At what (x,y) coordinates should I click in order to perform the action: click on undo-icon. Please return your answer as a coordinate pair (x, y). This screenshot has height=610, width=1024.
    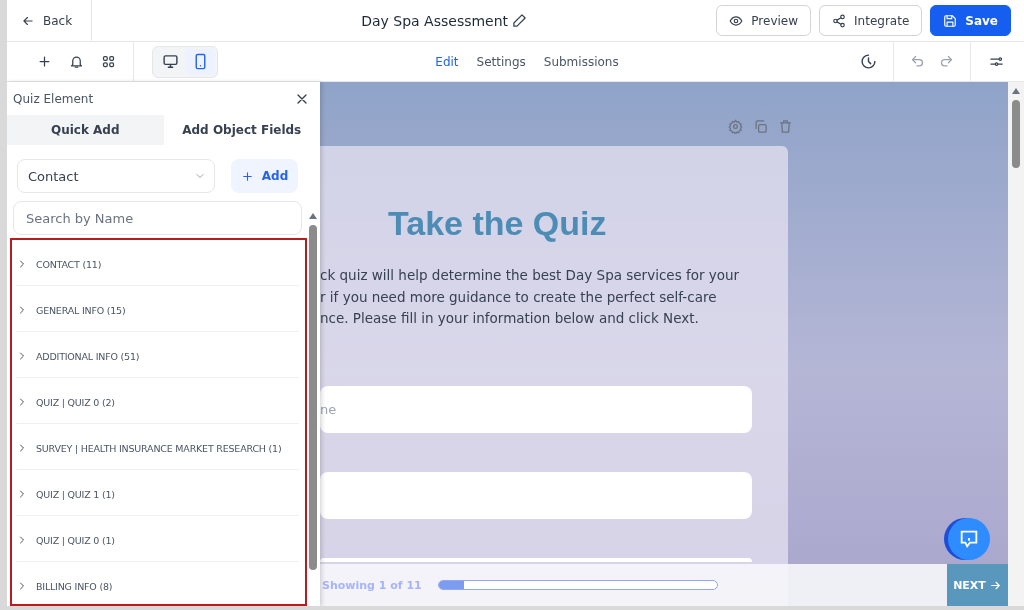
    Looking at the image, I should click on (917, 61).